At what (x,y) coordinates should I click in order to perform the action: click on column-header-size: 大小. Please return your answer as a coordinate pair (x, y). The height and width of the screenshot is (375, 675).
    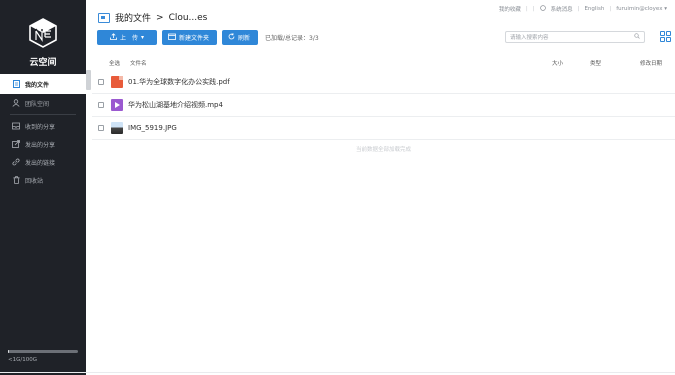
    Looking at the image, I should click on (557, 63).